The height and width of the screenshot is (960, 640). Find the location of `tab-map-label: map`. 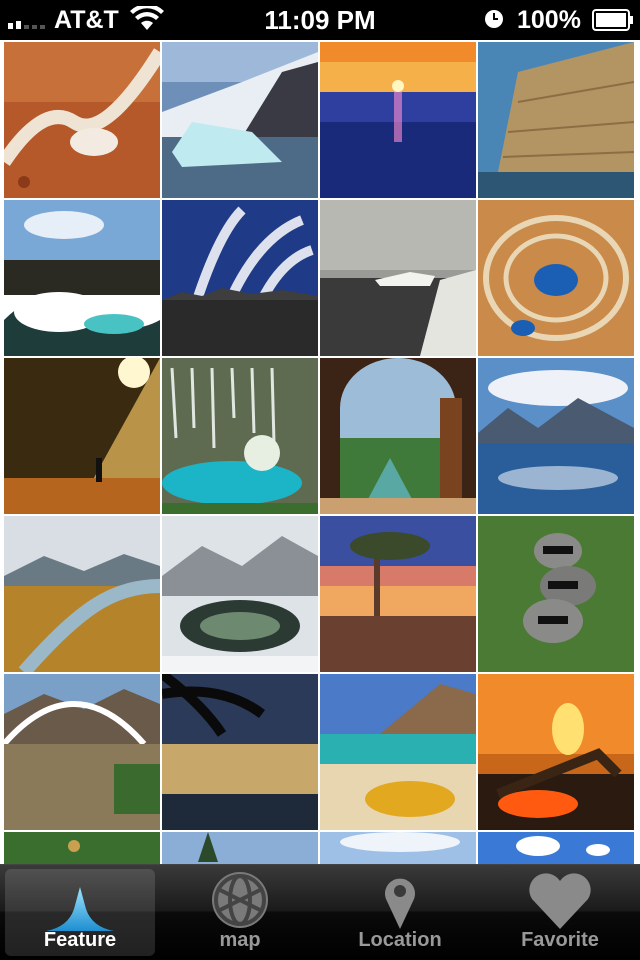

tab-map-label: map is located at coordinates (240, 940).